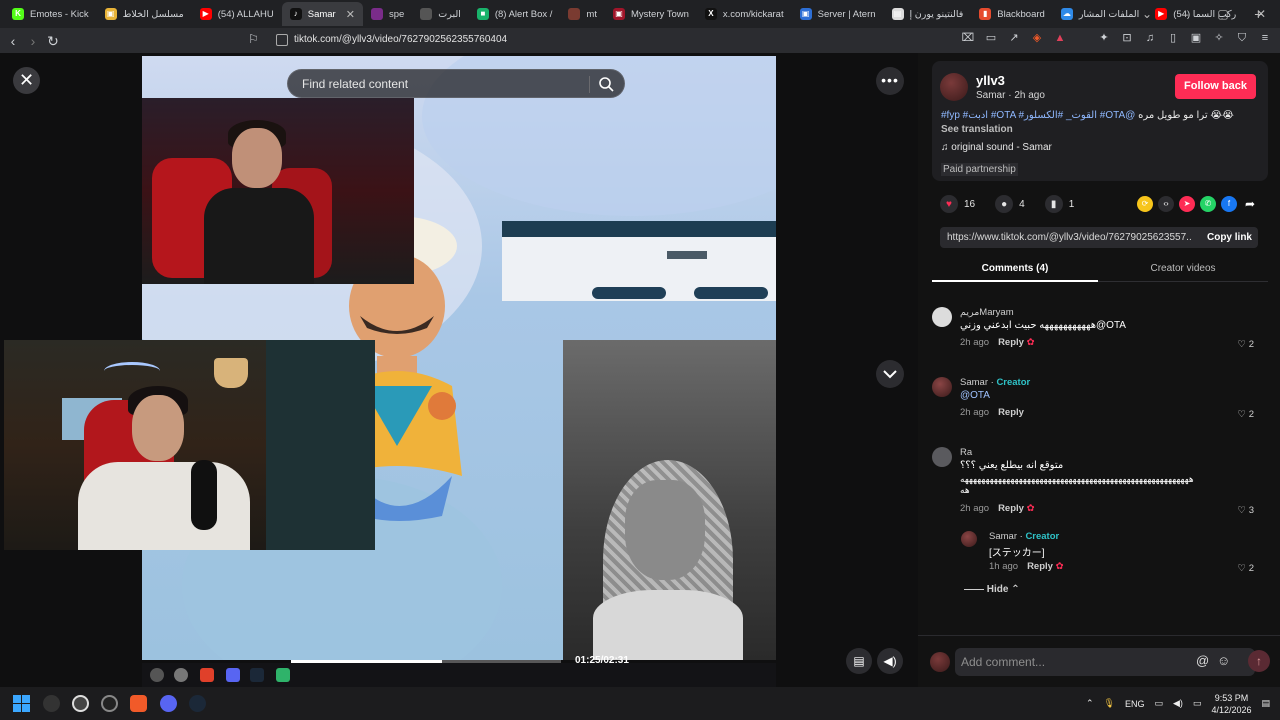 This screenshot has width=1280, height=720. I want to click on share-arrow-icon: ➦, so click(1250, 204).